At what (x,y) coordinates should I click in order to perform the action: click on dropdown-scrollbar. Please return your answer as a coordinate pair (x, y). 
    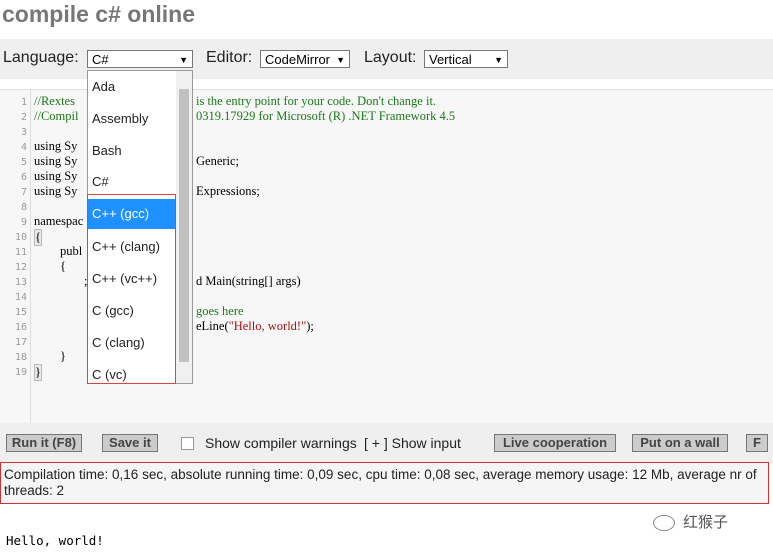
    Looking at the image, I should click on (184, 227).